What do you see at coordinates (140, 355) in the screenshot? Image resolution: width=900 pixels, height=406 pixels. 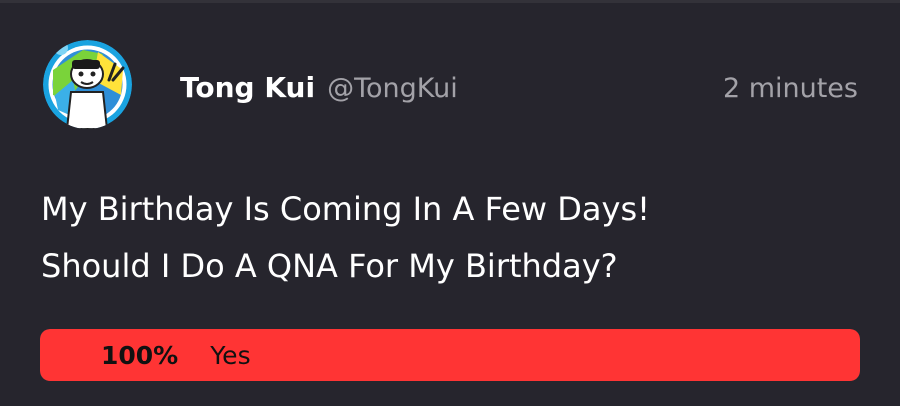 I see `poll-percent: 100%` at bounding box center [140, 355].